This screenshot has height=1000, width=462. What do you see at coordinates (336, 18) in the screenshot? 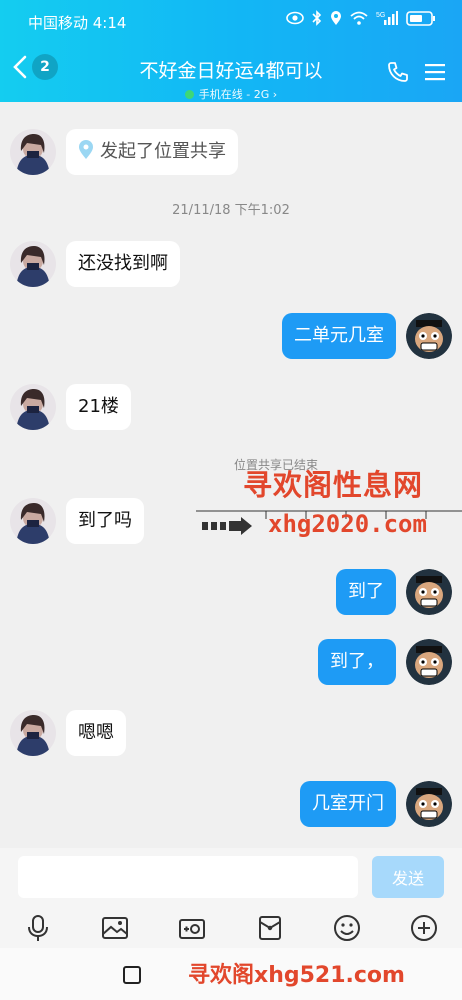
I see `location-icon` at bounding box center [336, 18].